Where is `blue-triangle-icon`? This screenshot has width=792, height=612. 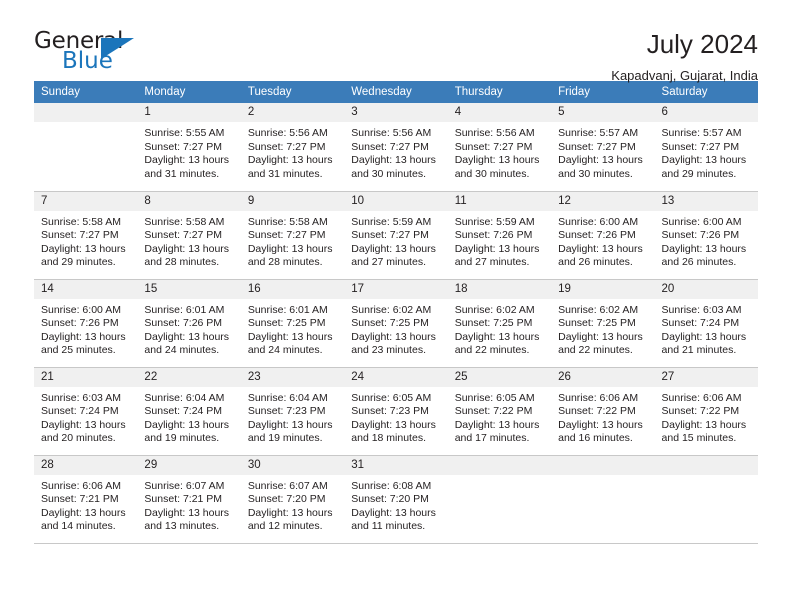
blue-triangle-icon is located at coordinates (117, 48).